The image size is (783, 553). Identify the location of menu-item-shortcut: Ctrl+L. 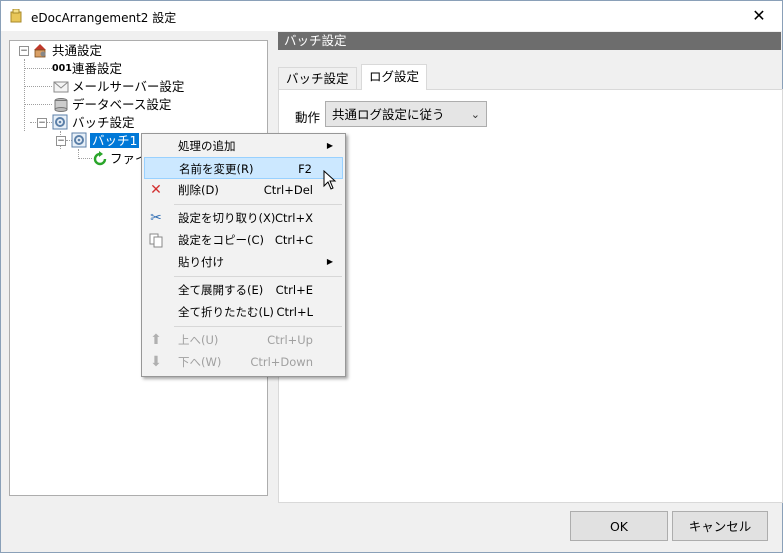
(294, 312).